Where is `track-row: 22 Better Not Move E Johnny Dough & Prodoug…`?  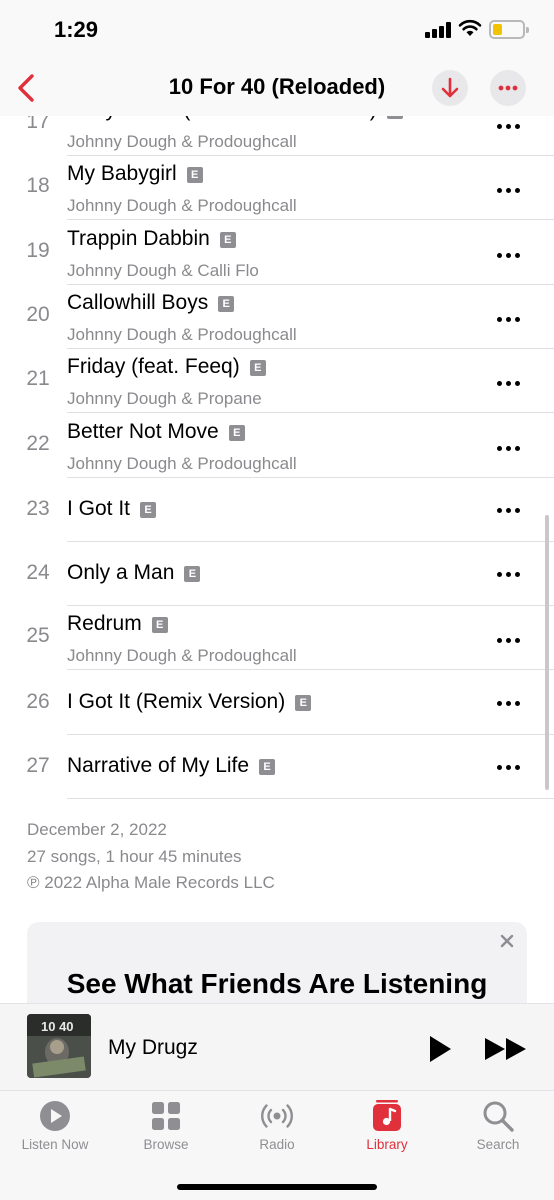 track-row: 22 Better Not Move E Johnny Dough & Prodoug… is located at coordinates (277, 446).